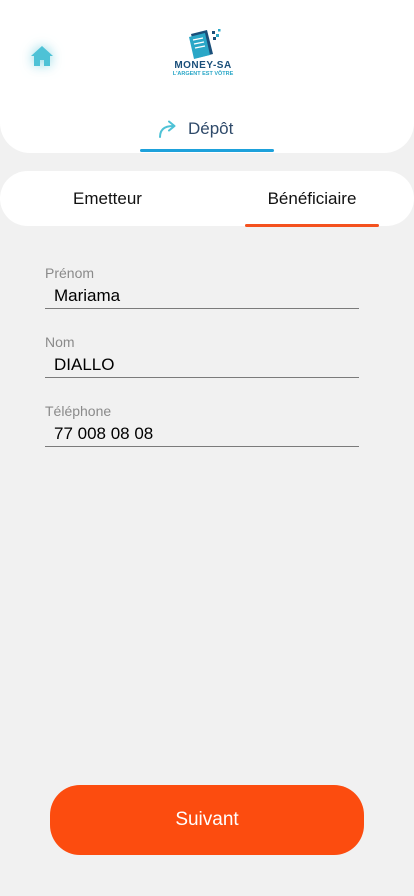 The height and width of the screenshot is (896, 414). What do you see at coordinates (205, 44) in the screenshot?
I see `logo-icon` at bounding box center [205, 44].